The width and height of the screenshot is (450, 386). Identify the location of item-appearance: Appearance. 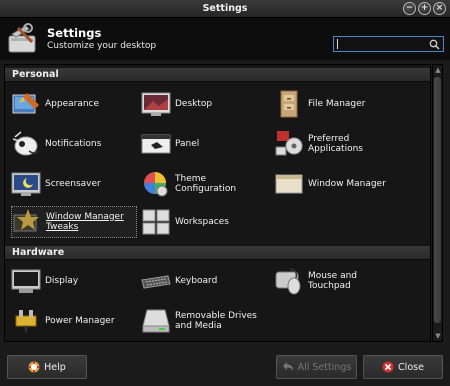
(76, 104).